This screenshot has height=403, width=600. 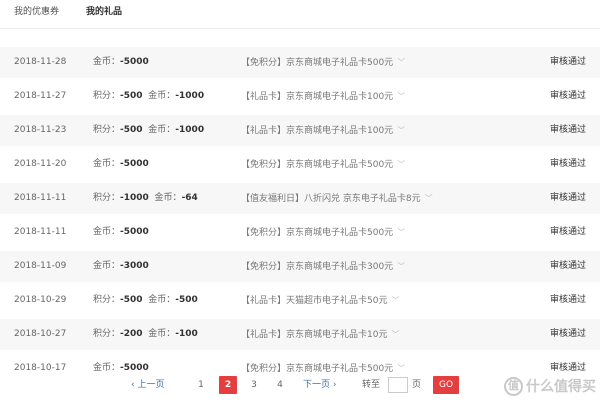 What do you see at coordinates (145, 334) in the screenshot?
I see `cost-cell: 积分：-200 金币：-100` at bounding box center [145, 334].